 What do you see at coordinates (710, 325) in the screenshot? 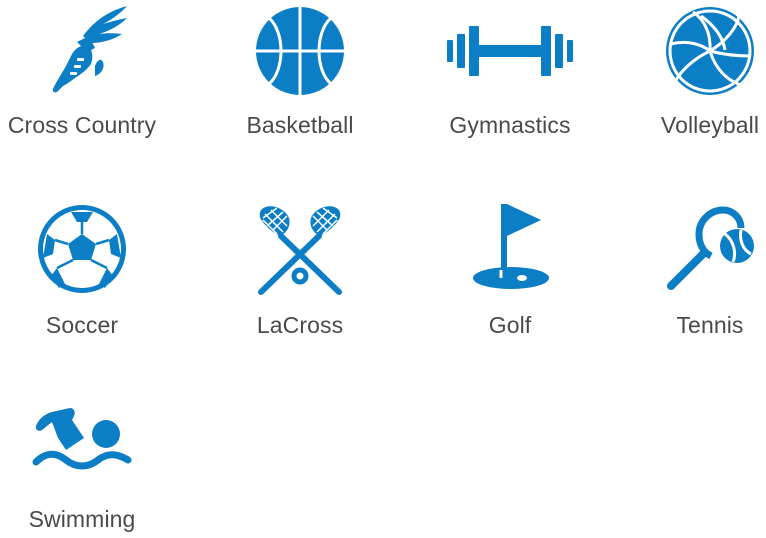
I see `sport-label: Tennis` at bounding box center [710, 325].